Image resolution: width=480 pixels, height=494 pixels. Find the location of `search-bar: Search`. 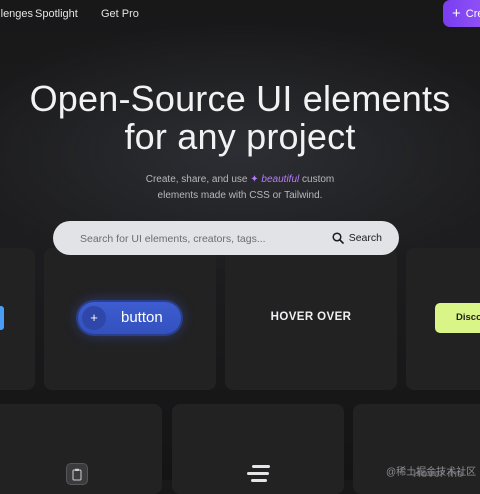

search-bar: Search is located at coordinates (226, 239).